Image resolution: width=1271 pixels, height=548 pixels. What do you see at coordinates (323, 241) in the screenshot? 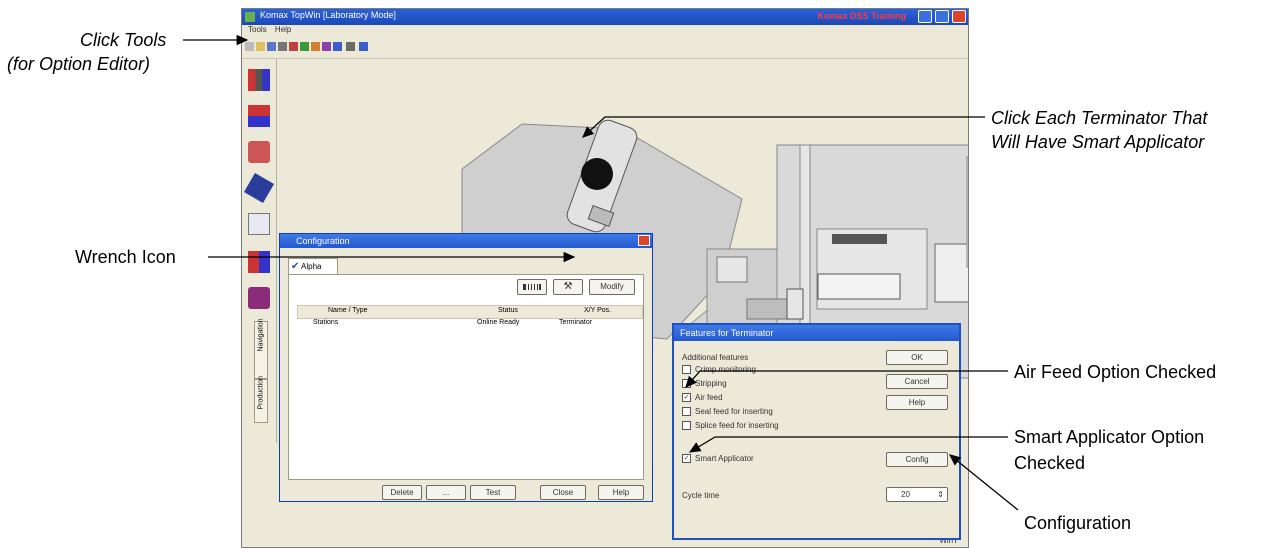
I see `configuration-title: Configuration` at bounding box center [323, 241].